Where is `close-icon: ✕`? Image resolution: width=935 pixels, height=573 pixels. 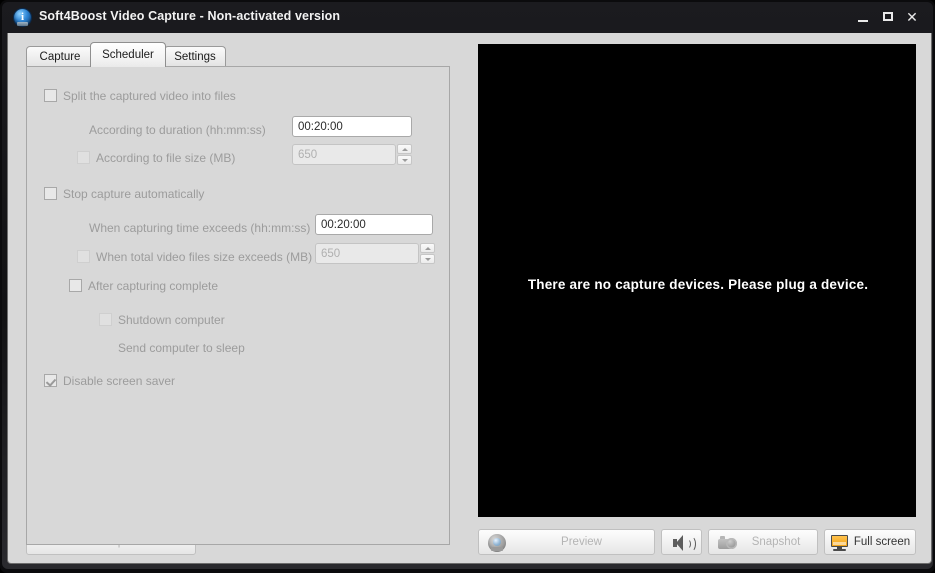
close-icon: ✕ is located at coordinates (912, 17).